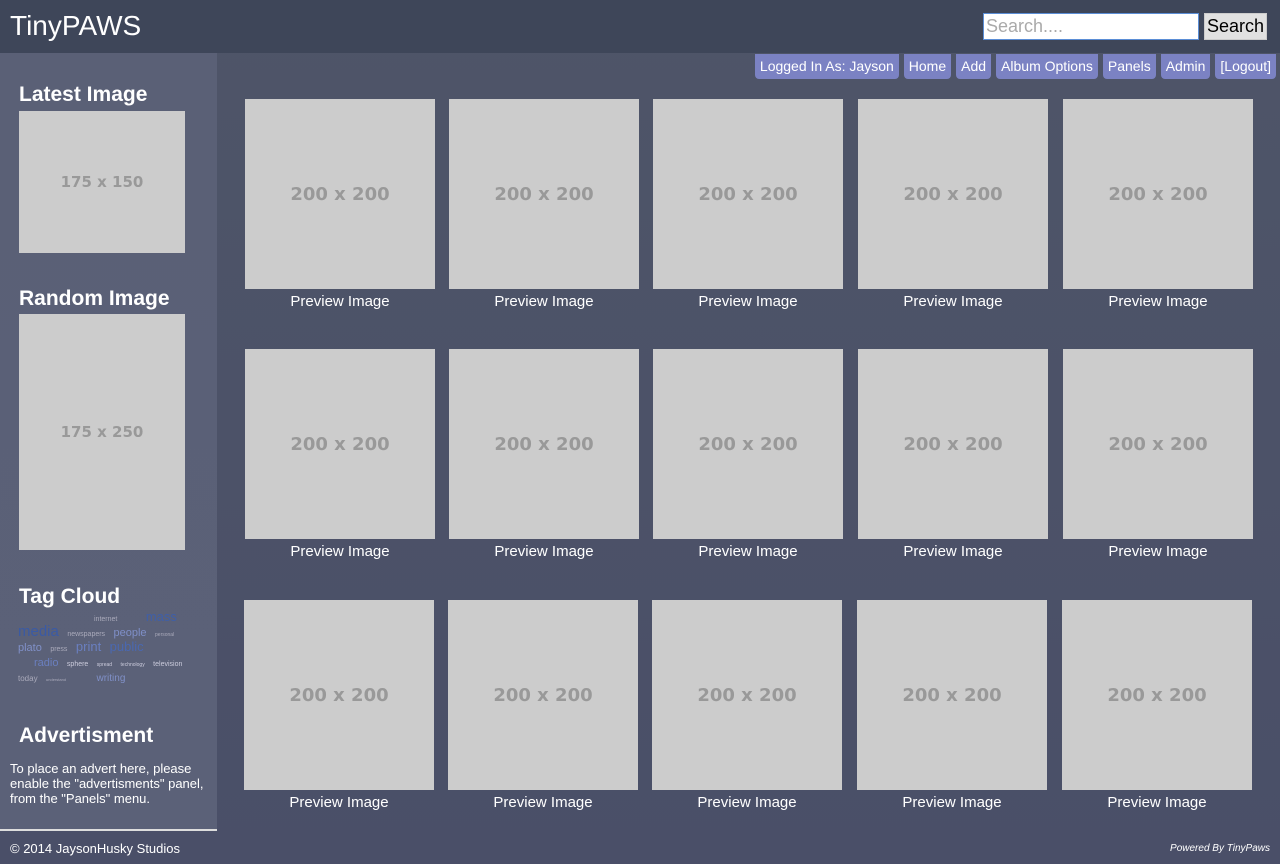 Image resolution: width=1280 pixels, height=864 pixels. I want to click on search-input, so click(1091, 26).